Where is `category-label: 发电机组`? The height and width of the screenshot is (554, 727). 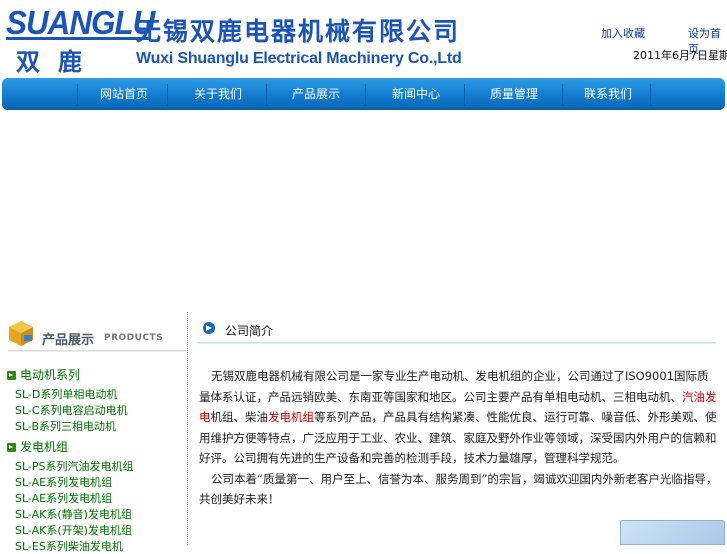 category-label: 发电机组 is located at coordinates (44, 447).